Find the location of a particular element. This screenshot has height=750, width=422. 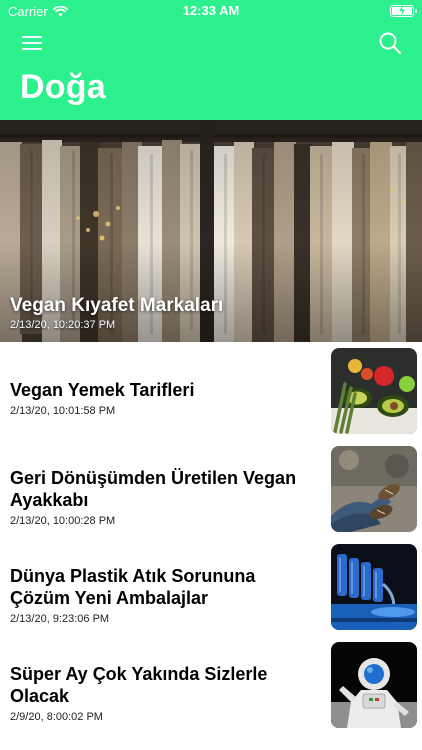

vegan-food-thumbnail is located at coordinates (374, 391).